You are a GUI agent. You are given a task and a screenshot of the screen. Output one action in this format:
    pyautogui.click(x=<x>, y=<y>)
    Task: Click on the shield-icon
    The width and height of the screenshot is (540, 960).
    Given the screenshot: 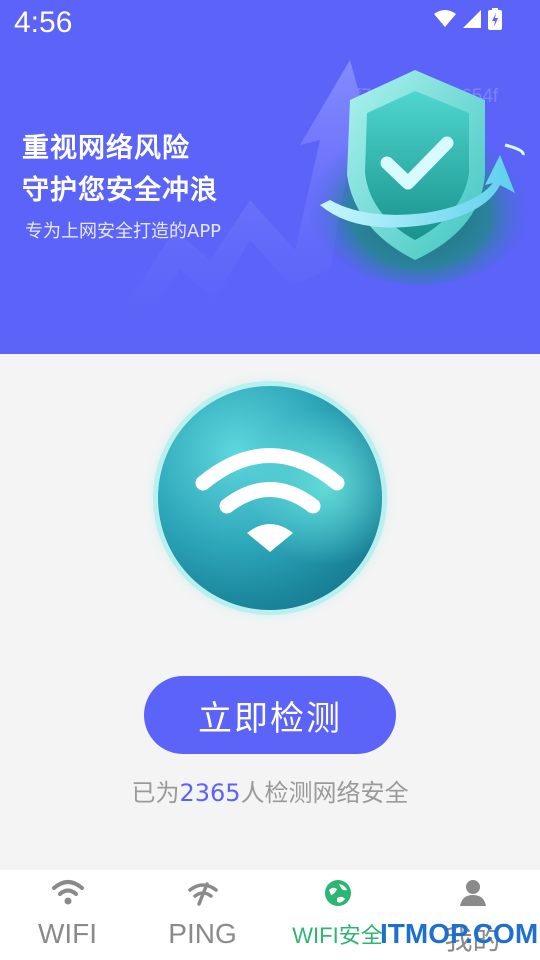 What is the action you would take?
    pyautogui.click(x=420, y=177)
    